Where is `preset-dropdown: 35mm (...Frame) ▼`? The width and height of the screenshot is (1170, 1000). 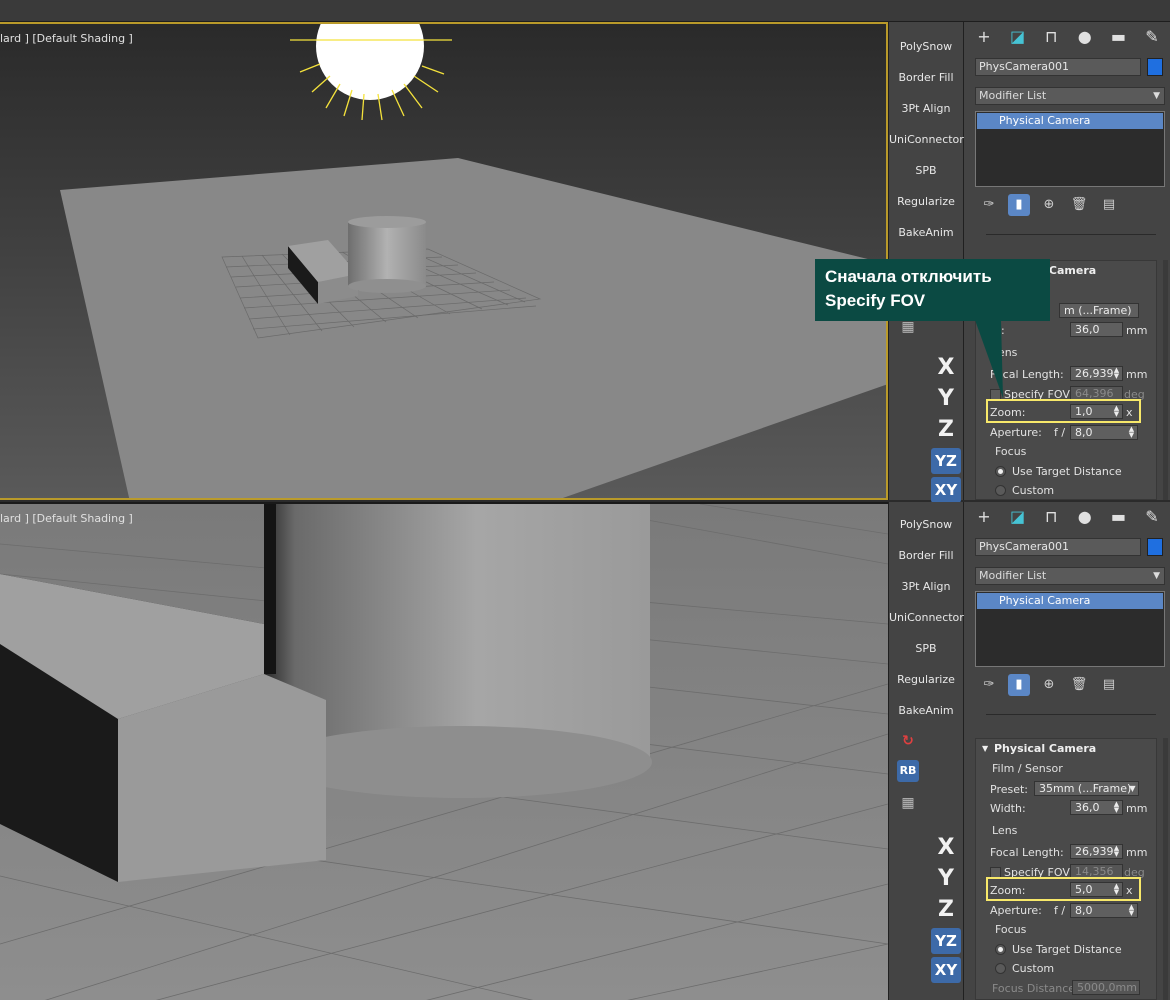
preset-dropdown: 35mm (...Frame) ▼ is located at coordinates (1086, 788).